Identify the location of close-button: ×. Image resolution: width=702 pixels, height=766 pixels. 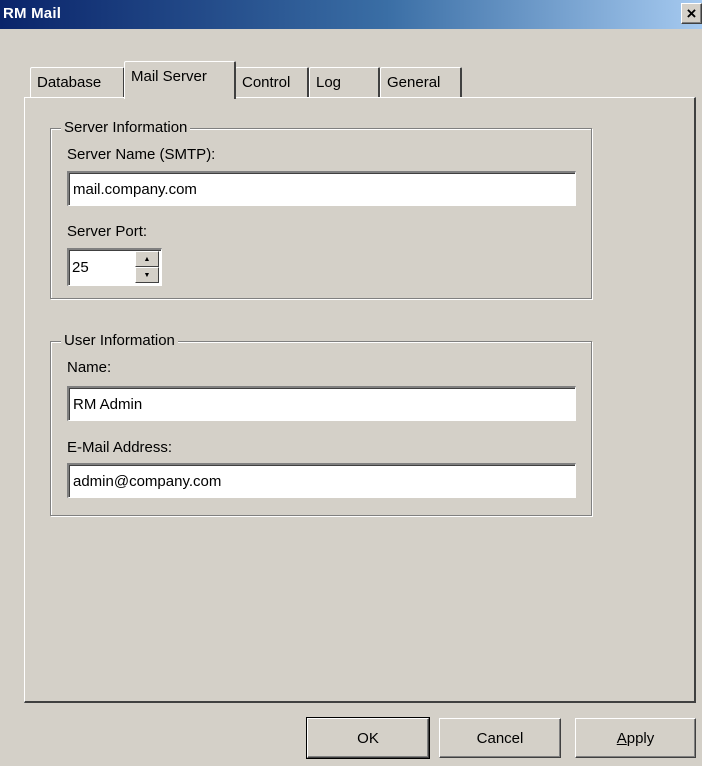
(691, 13).